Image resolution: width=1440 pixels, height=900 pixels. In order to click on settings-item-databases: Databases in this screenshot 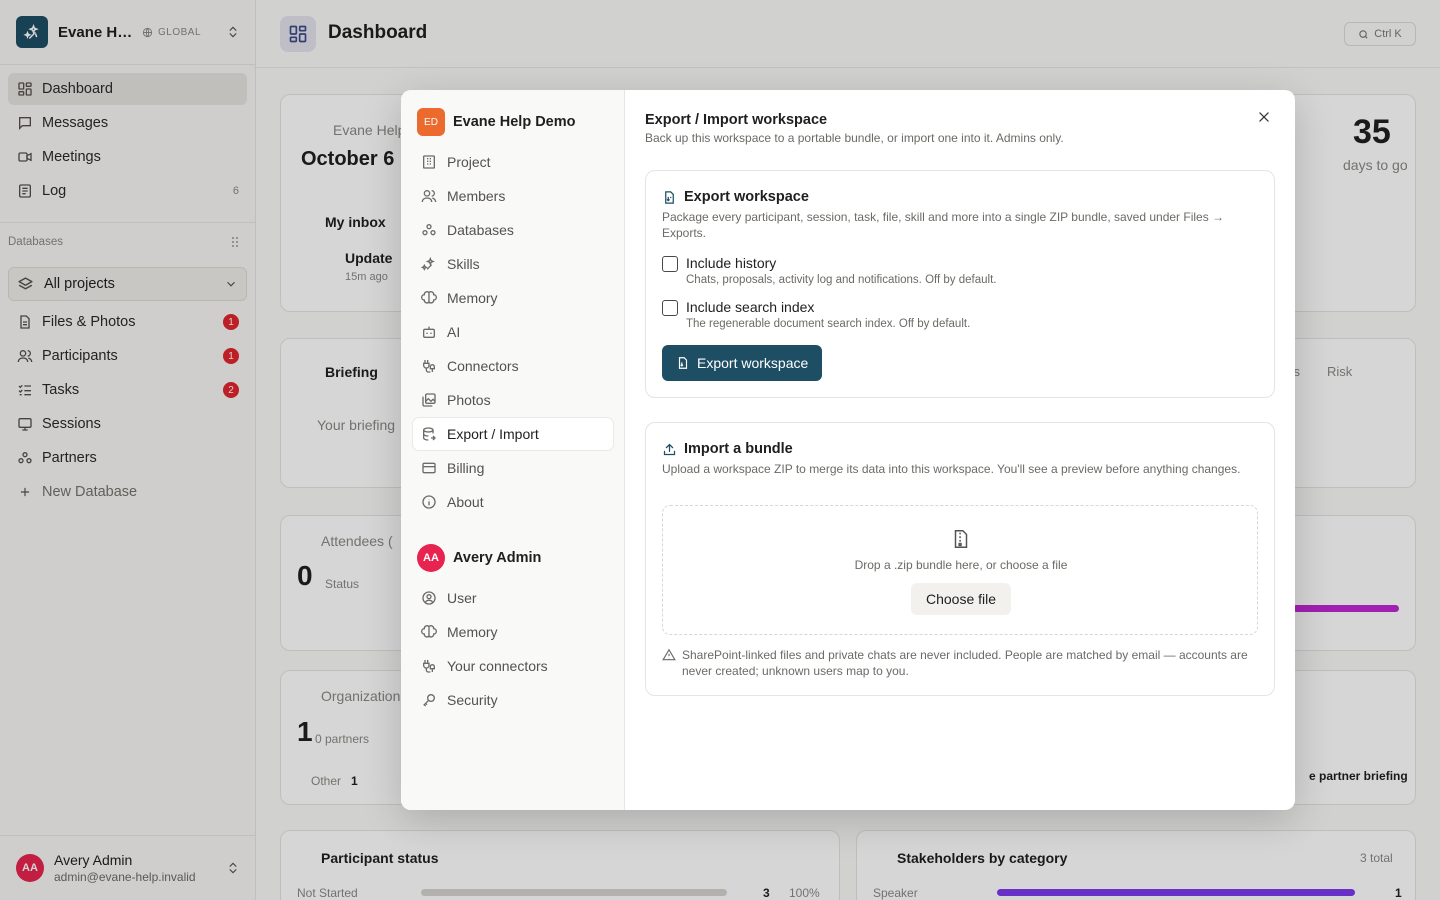, I will do `click(513, 230)`.